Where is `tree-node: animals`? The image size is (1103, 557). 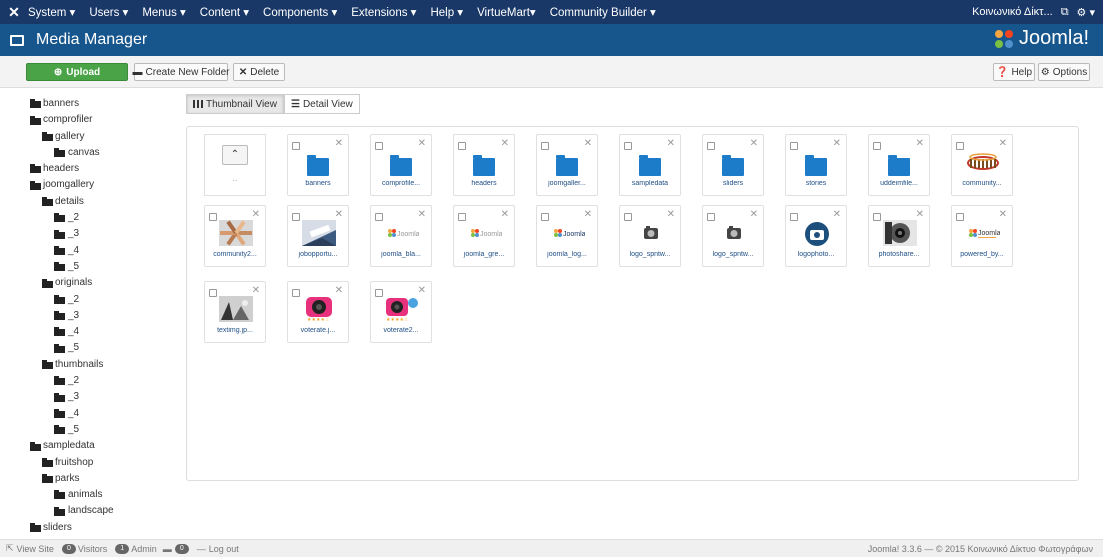 tree-node: animals is located at coordinates (105, 495).